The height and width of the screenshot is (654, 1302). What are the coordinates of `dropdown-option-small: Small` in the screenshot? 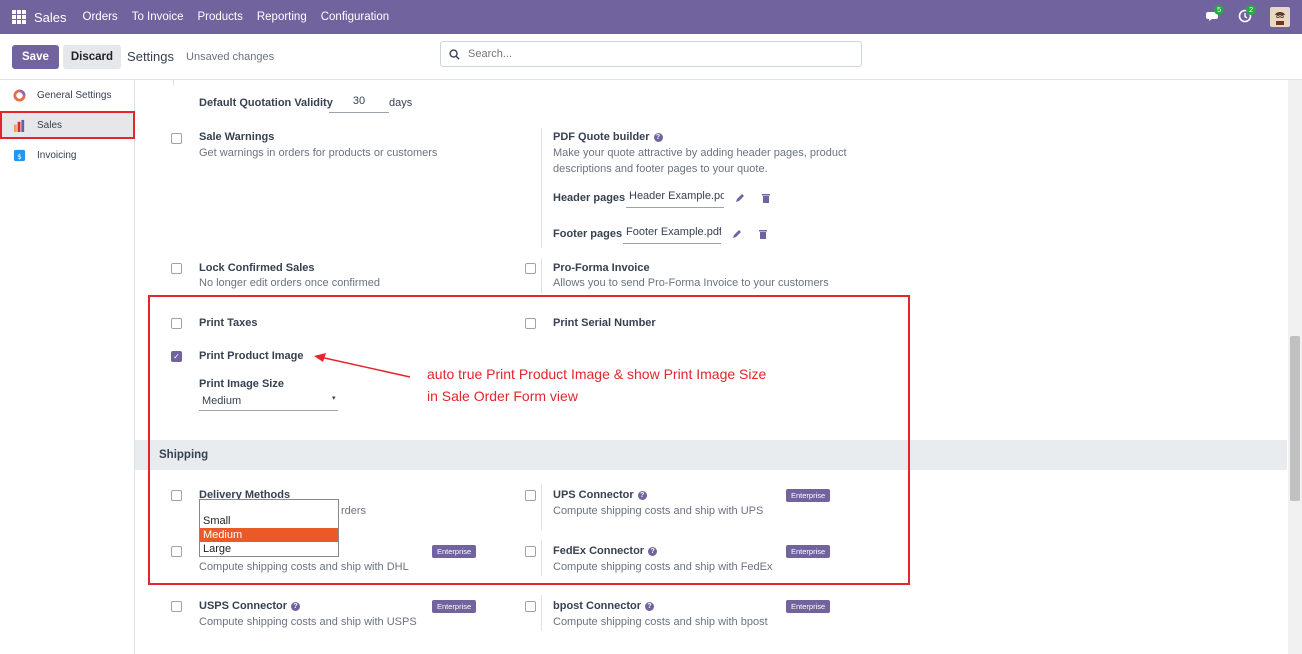 It's located at (269, 521).